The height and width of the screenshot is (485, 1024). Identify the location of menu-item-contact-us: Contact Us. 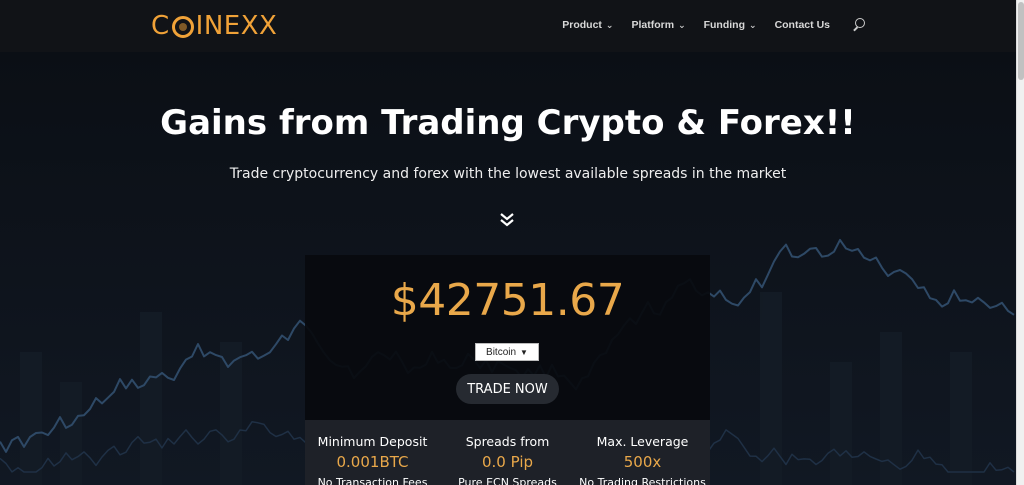
(802, 25).